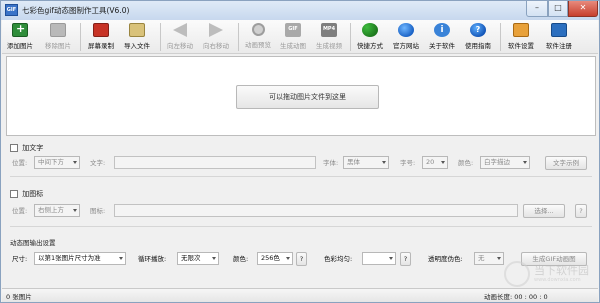 The height and width of the screenshot is (303, 600). Describe the element at coordinates (58, 37) in the screenshot. I see `remove-image-button: 移除图片` at that location.